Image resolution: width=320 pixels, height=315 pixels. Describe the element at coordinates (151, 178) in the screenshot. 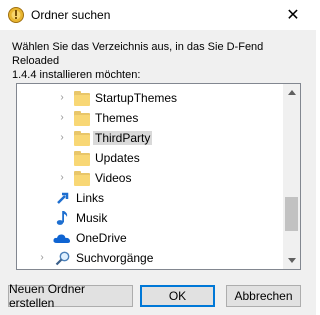

I see `tree-item-videos: › Videos` at that location.